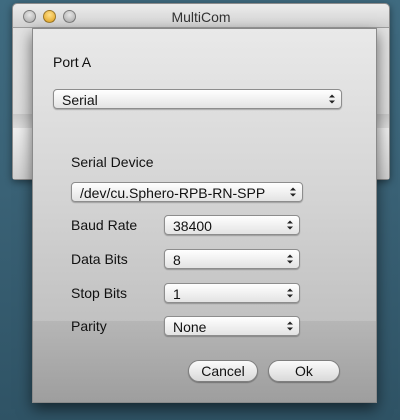  What do you see at coordinates (232, 259) in the screenshot?
I see `data-bits-popup: 8` at bounding box center [232, 259].